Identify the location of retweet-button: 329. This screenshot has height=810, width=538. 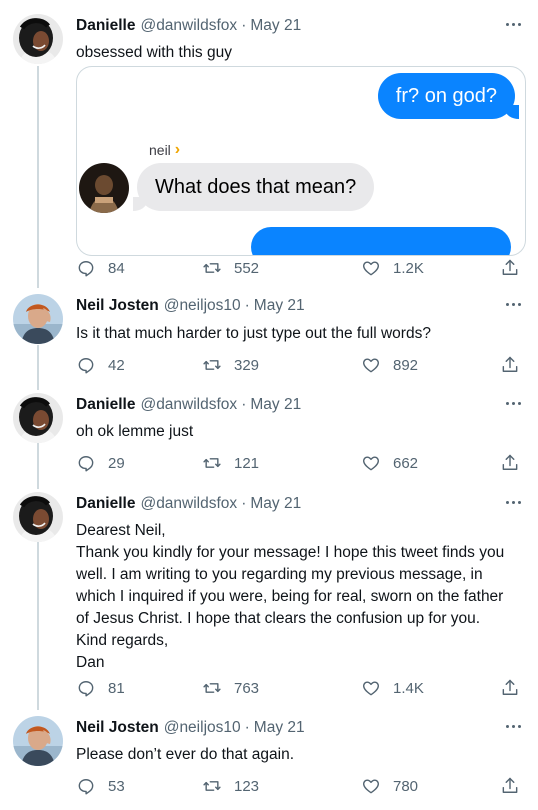
(230, 365).